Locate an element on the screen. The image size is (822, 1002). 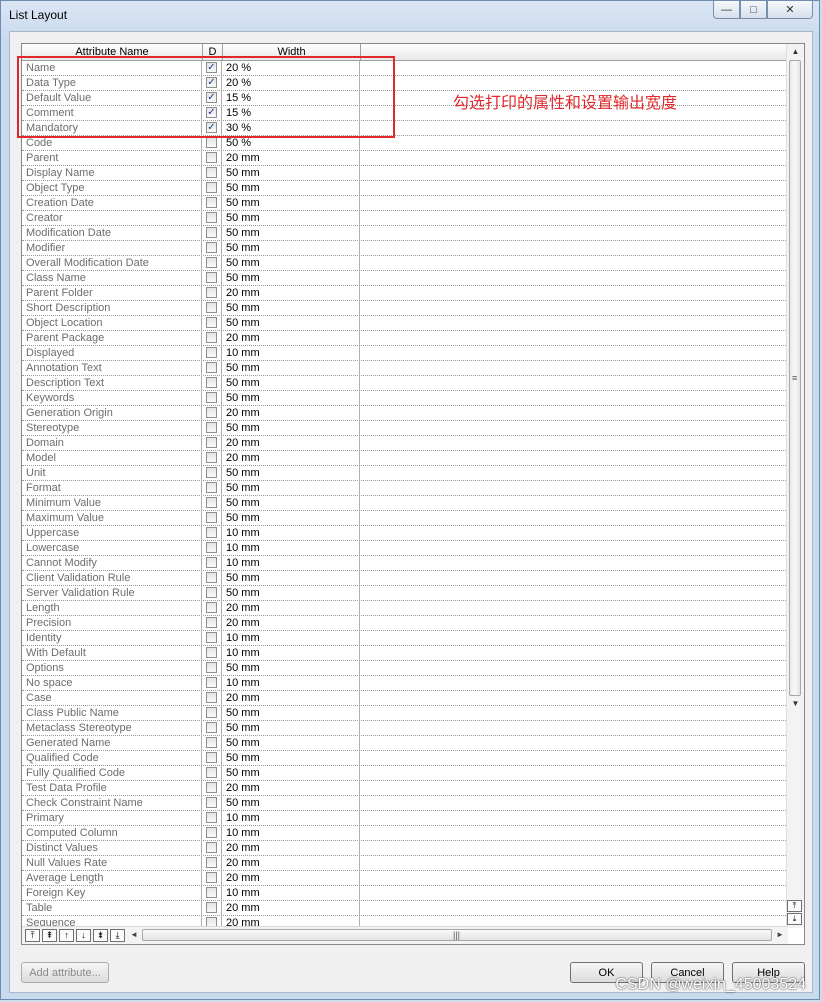
attribute-name-cell: Foreign Key is located at coordinates (112, 893).